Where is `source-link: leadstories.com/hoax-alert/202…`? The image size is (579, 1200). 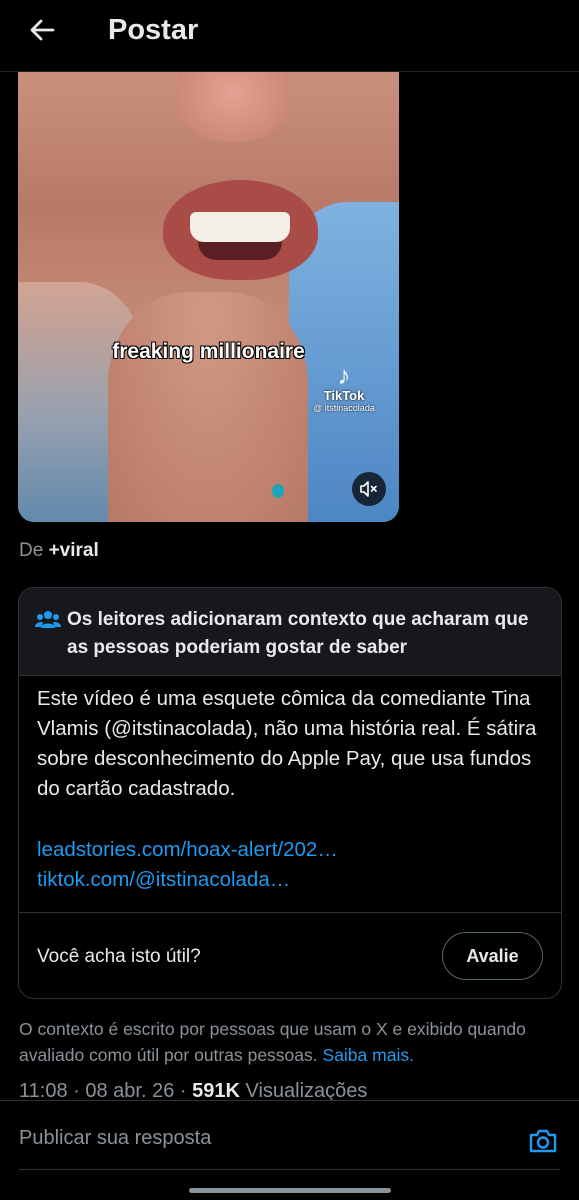 source-link: leadstories.com/hoax-alert/202… is located at coordinates (187, 850).